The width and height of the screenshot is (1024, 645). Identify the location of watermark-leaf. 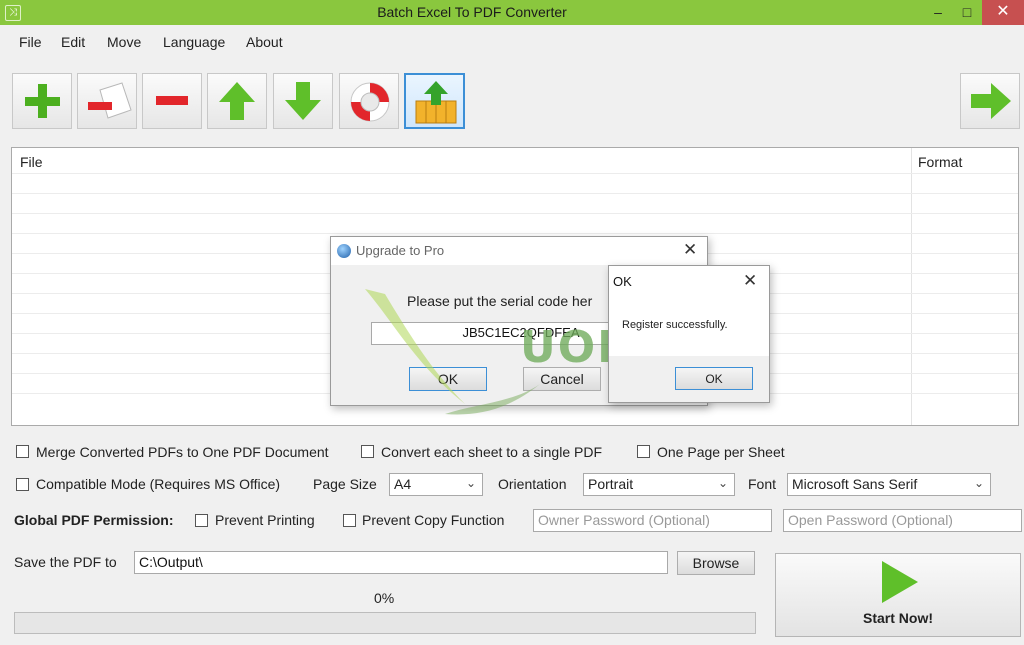
(452, 352).